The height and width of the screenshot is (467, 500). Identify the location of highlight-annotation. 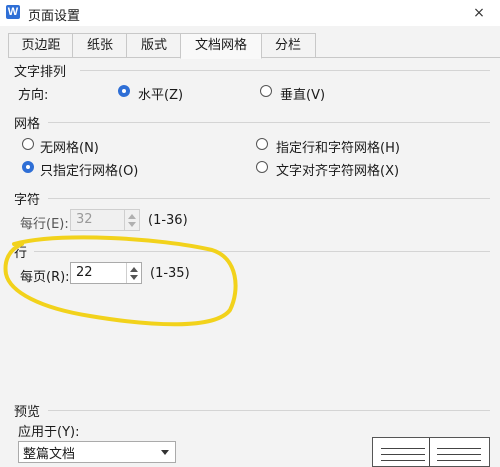
(120, 281).